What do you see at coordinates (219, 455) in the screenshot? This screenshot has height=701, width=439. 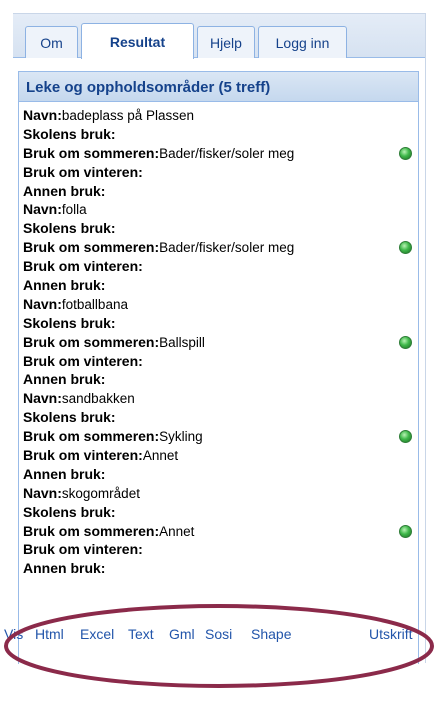 I see `result-vinter-row: Bruk om vinteren:Annet` at bounding box center [219, 455].